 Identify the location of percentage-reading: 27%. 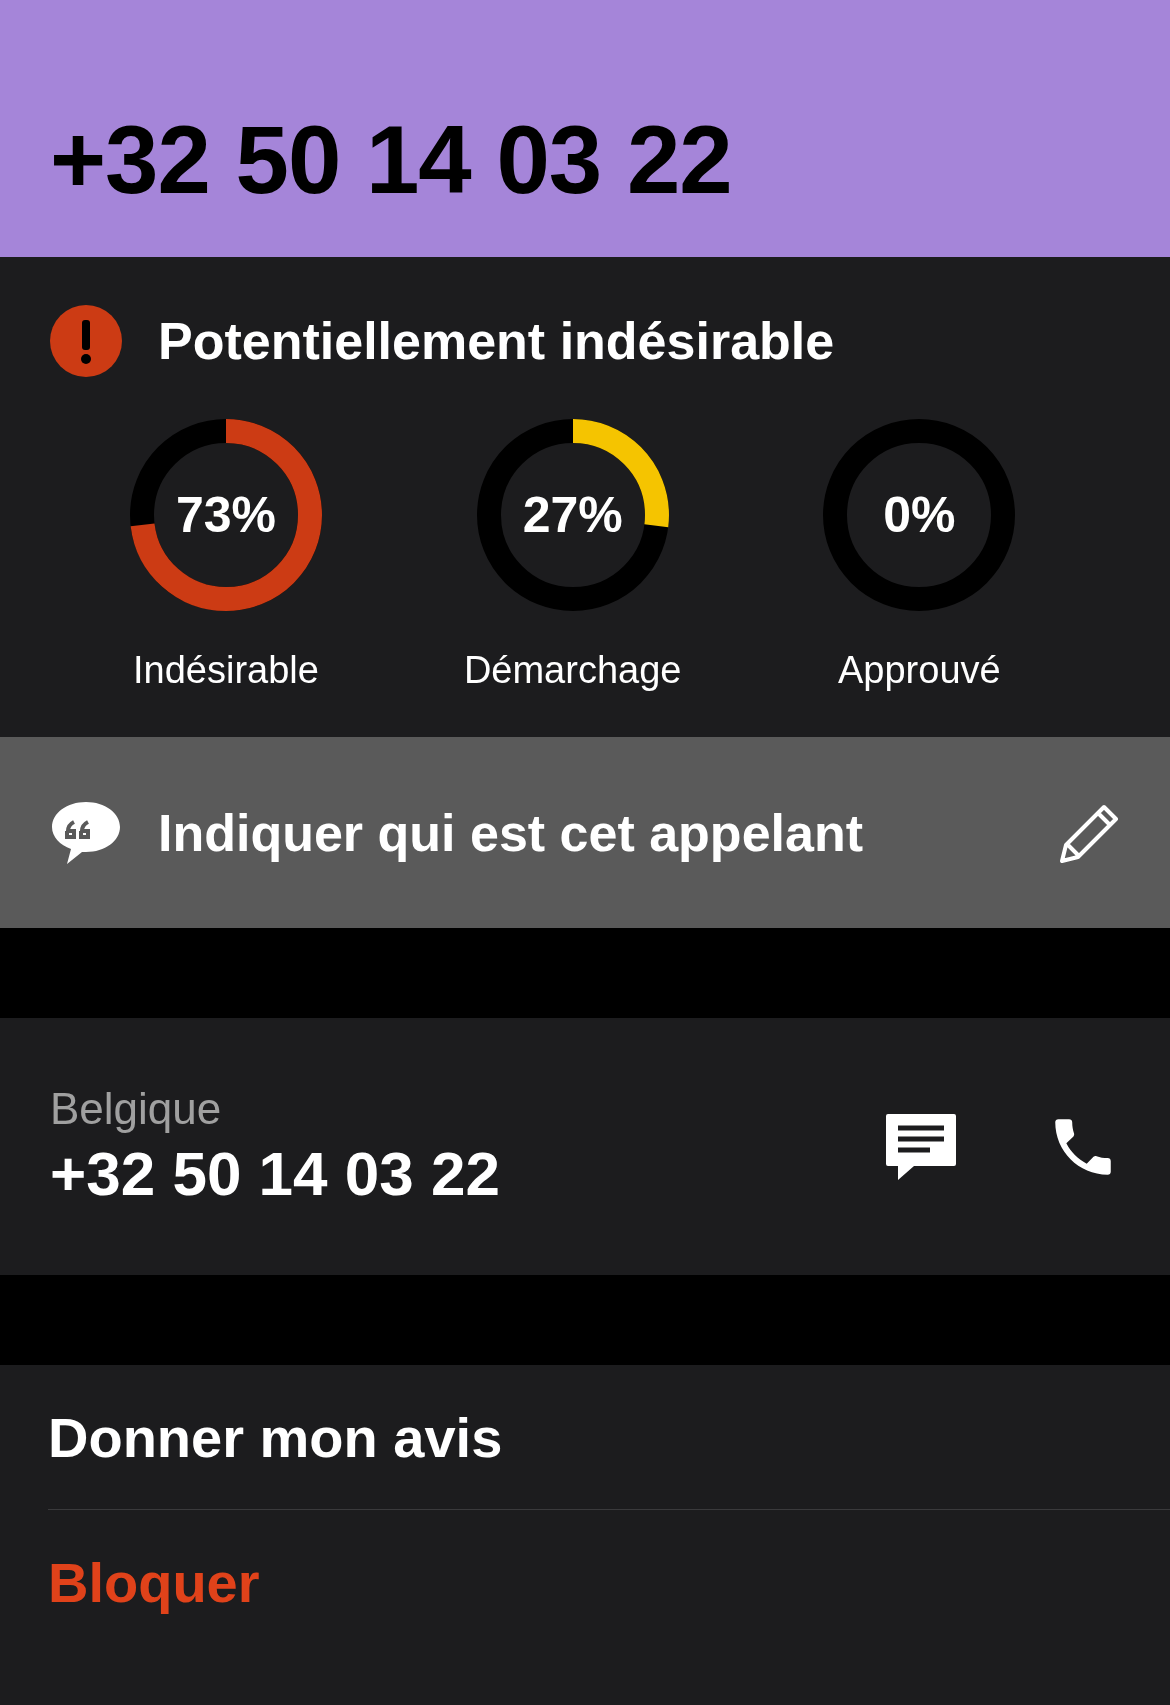
(572, 515).